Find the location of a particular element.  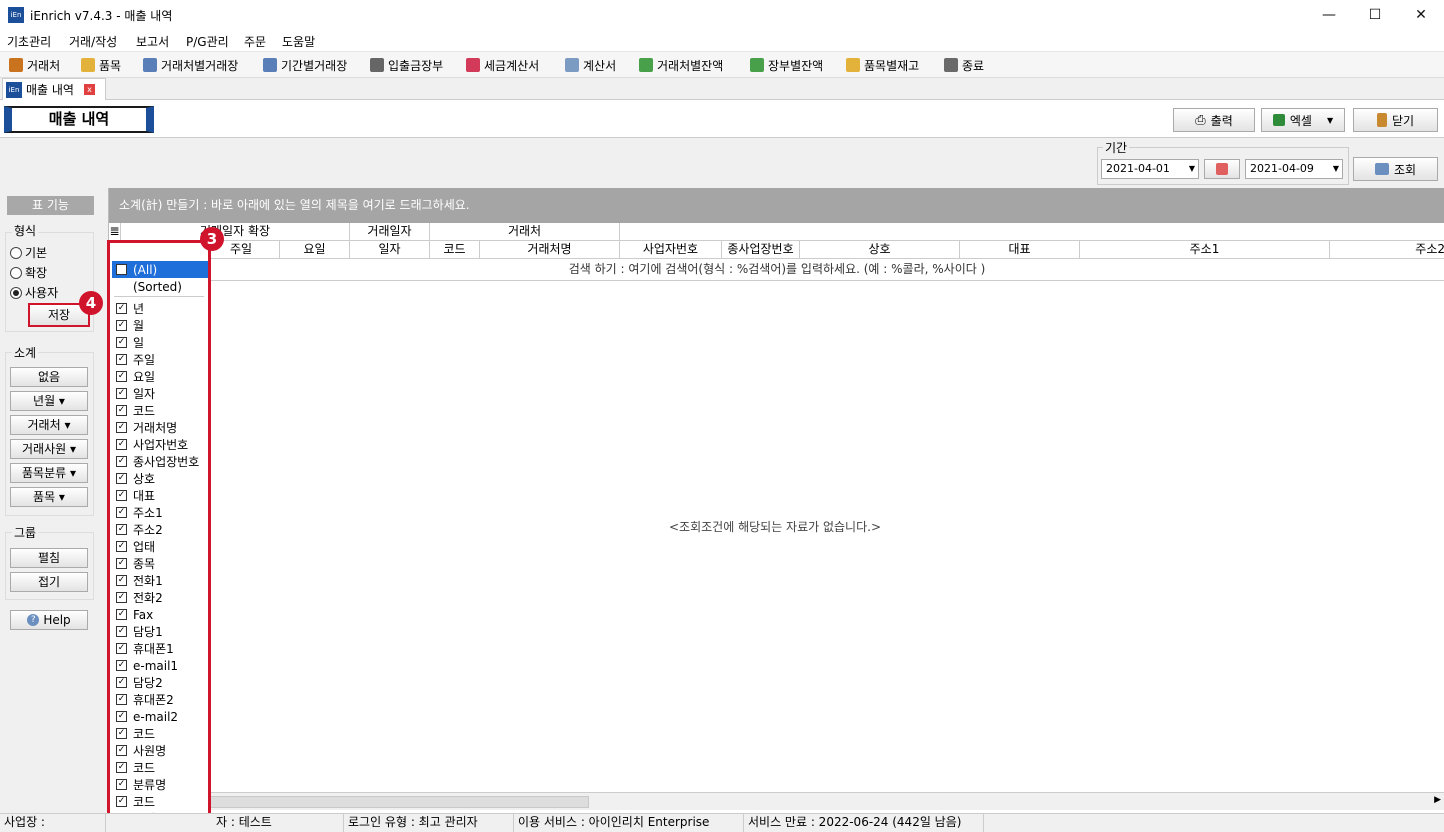

close-window-button: ✕ is located at coordinates (1421, 15).